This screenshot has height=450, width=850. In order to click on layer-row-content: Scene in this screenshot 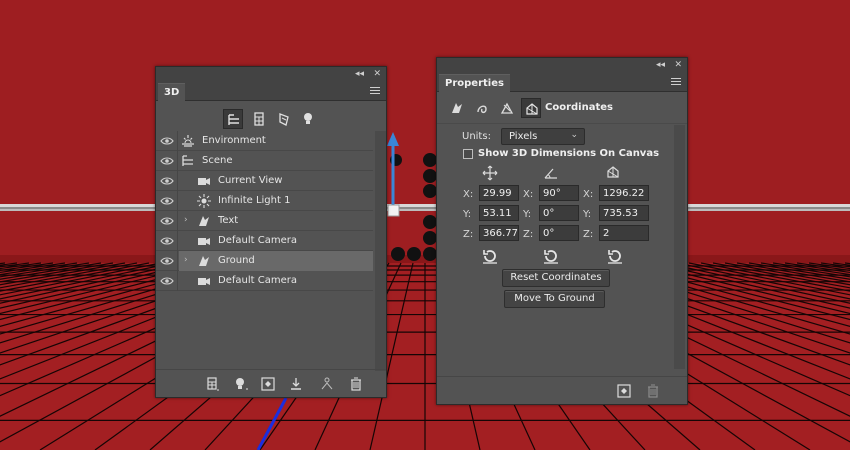, I will do `click(276, 161)`.